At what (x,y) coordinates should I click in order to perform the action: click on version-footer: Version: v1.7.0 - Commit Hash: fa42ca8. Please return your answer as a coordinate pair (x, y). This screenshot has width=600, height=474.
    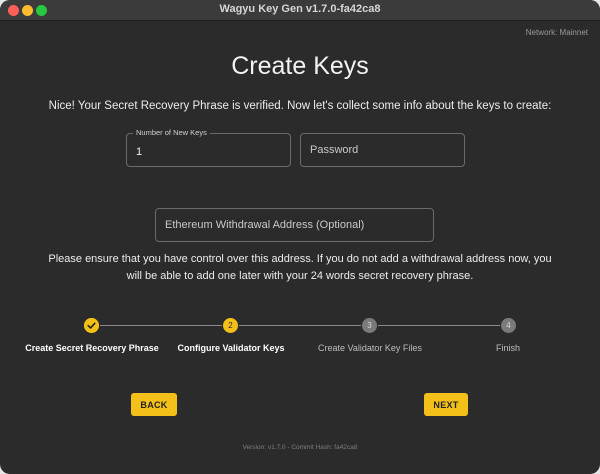
    Looking at the image, I should click on (300, 447).